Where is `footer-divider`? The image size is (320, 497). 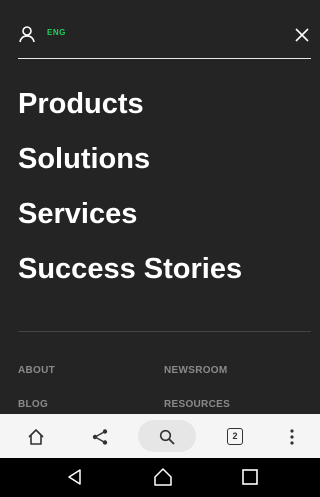
footer-divider is located at coordinates (164, 331).